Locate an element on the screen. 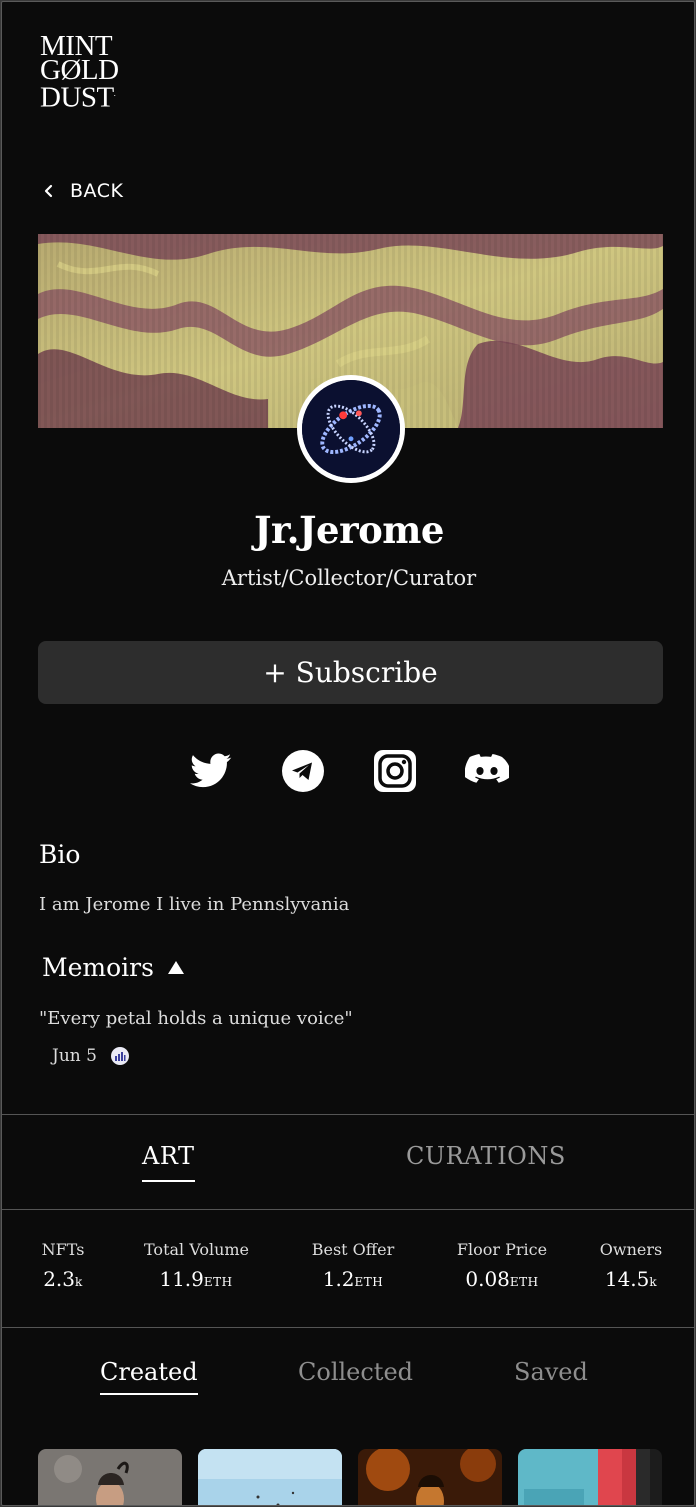 The height and width of the screenshot is (1507, 696). nft-grid is located at coordinates (366, 1477).